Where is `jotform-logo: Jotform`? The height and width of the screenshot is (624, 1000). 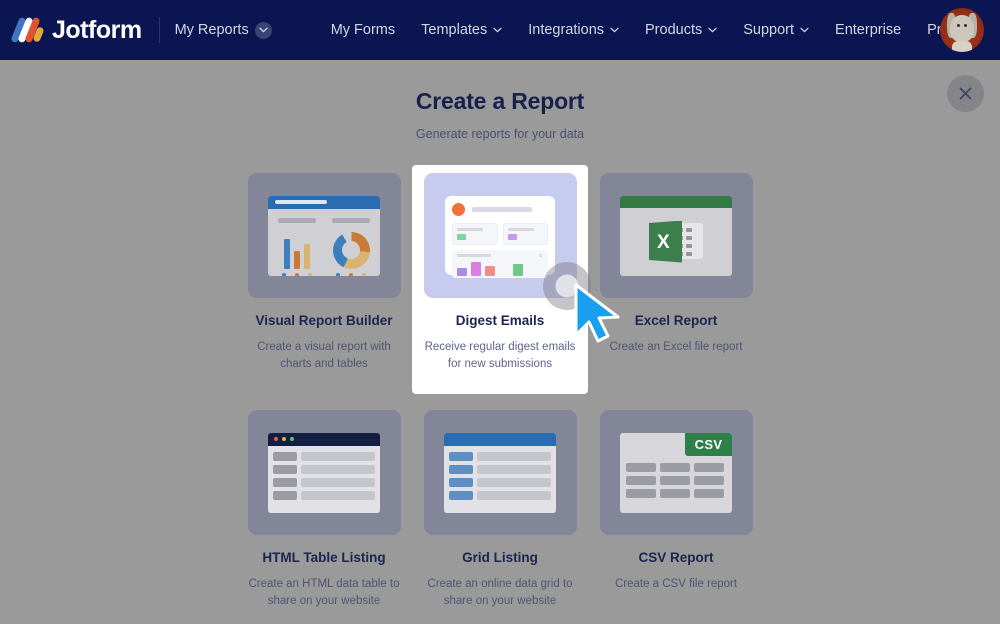
jotform-logo: Jotform is located at coordinates (76, 30).